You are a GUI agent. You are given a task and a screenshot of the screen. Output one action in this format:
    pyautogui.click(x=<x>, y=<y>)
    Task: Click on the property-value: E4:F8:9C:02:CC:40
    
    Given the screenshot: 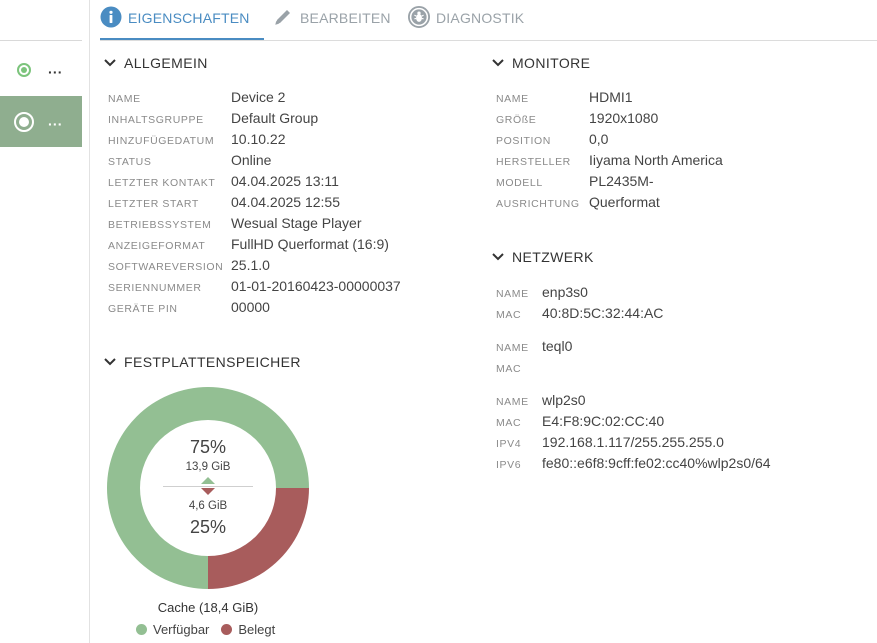 What is the action you would take?
    pyautogui.click(x=603, y=421)
    